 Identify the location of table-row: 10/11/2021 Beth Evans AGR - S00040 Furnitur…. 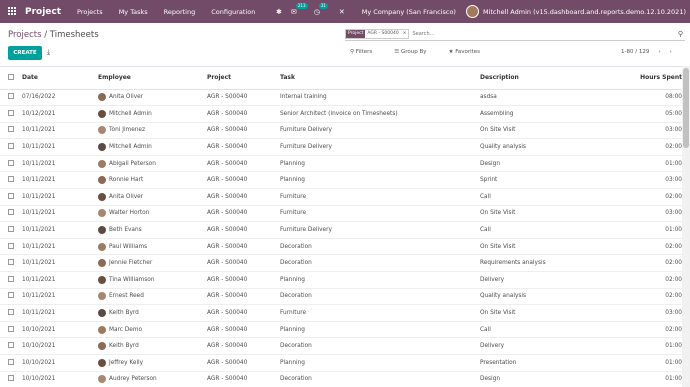
(341, 230).